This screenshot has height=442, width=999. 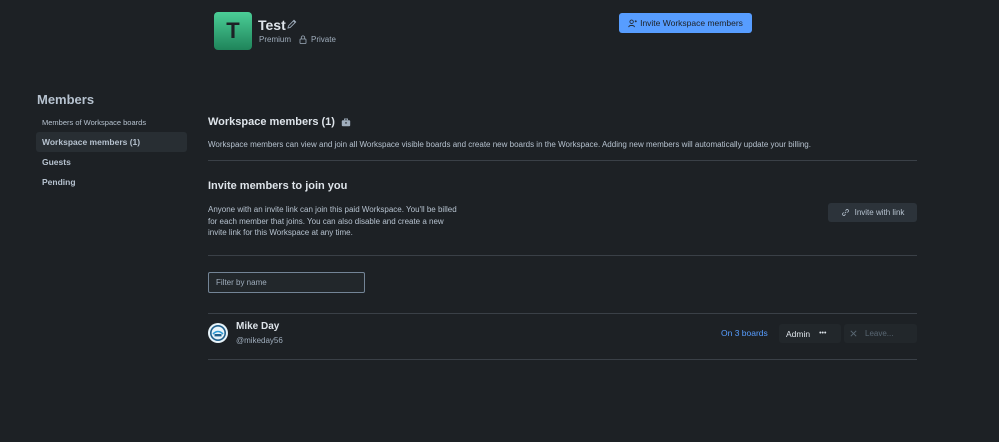 I want to click on member-role-button: Admin •••, so click(x=810, y=333).